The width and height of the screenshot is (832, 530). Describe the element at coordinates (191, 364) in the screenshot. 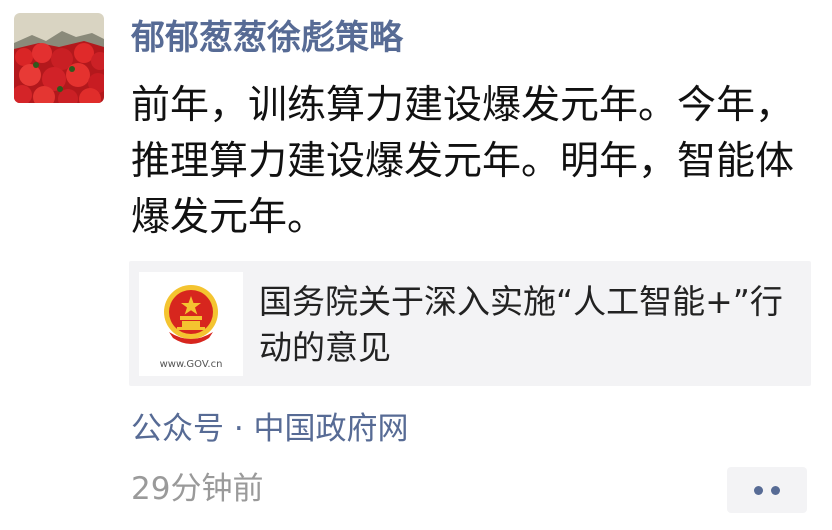

I see `gov-caption: www.GOV.cn` at that location.